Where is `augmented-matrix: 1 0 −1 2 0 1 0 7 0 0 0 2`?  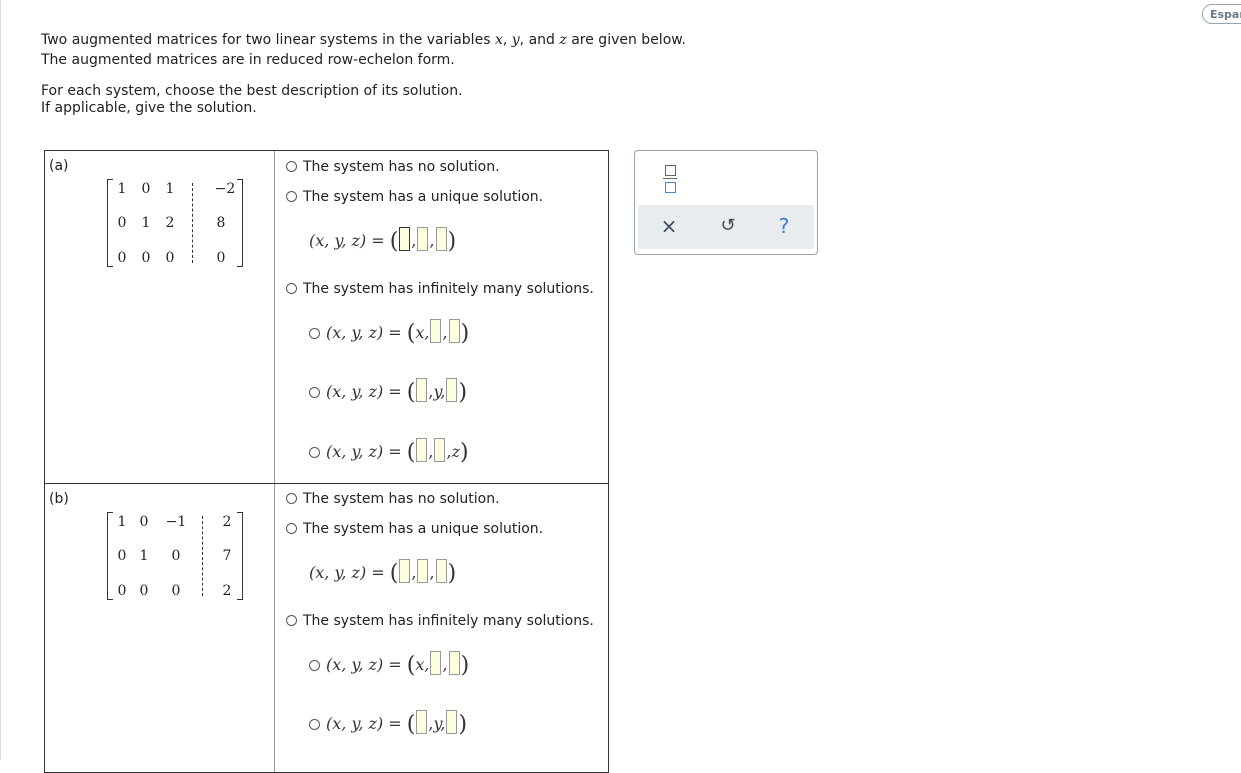
augmented-matrix: 1 0 −1 2 0 1 0 7 0 0 0 2 is located at coordinates (175, 556).